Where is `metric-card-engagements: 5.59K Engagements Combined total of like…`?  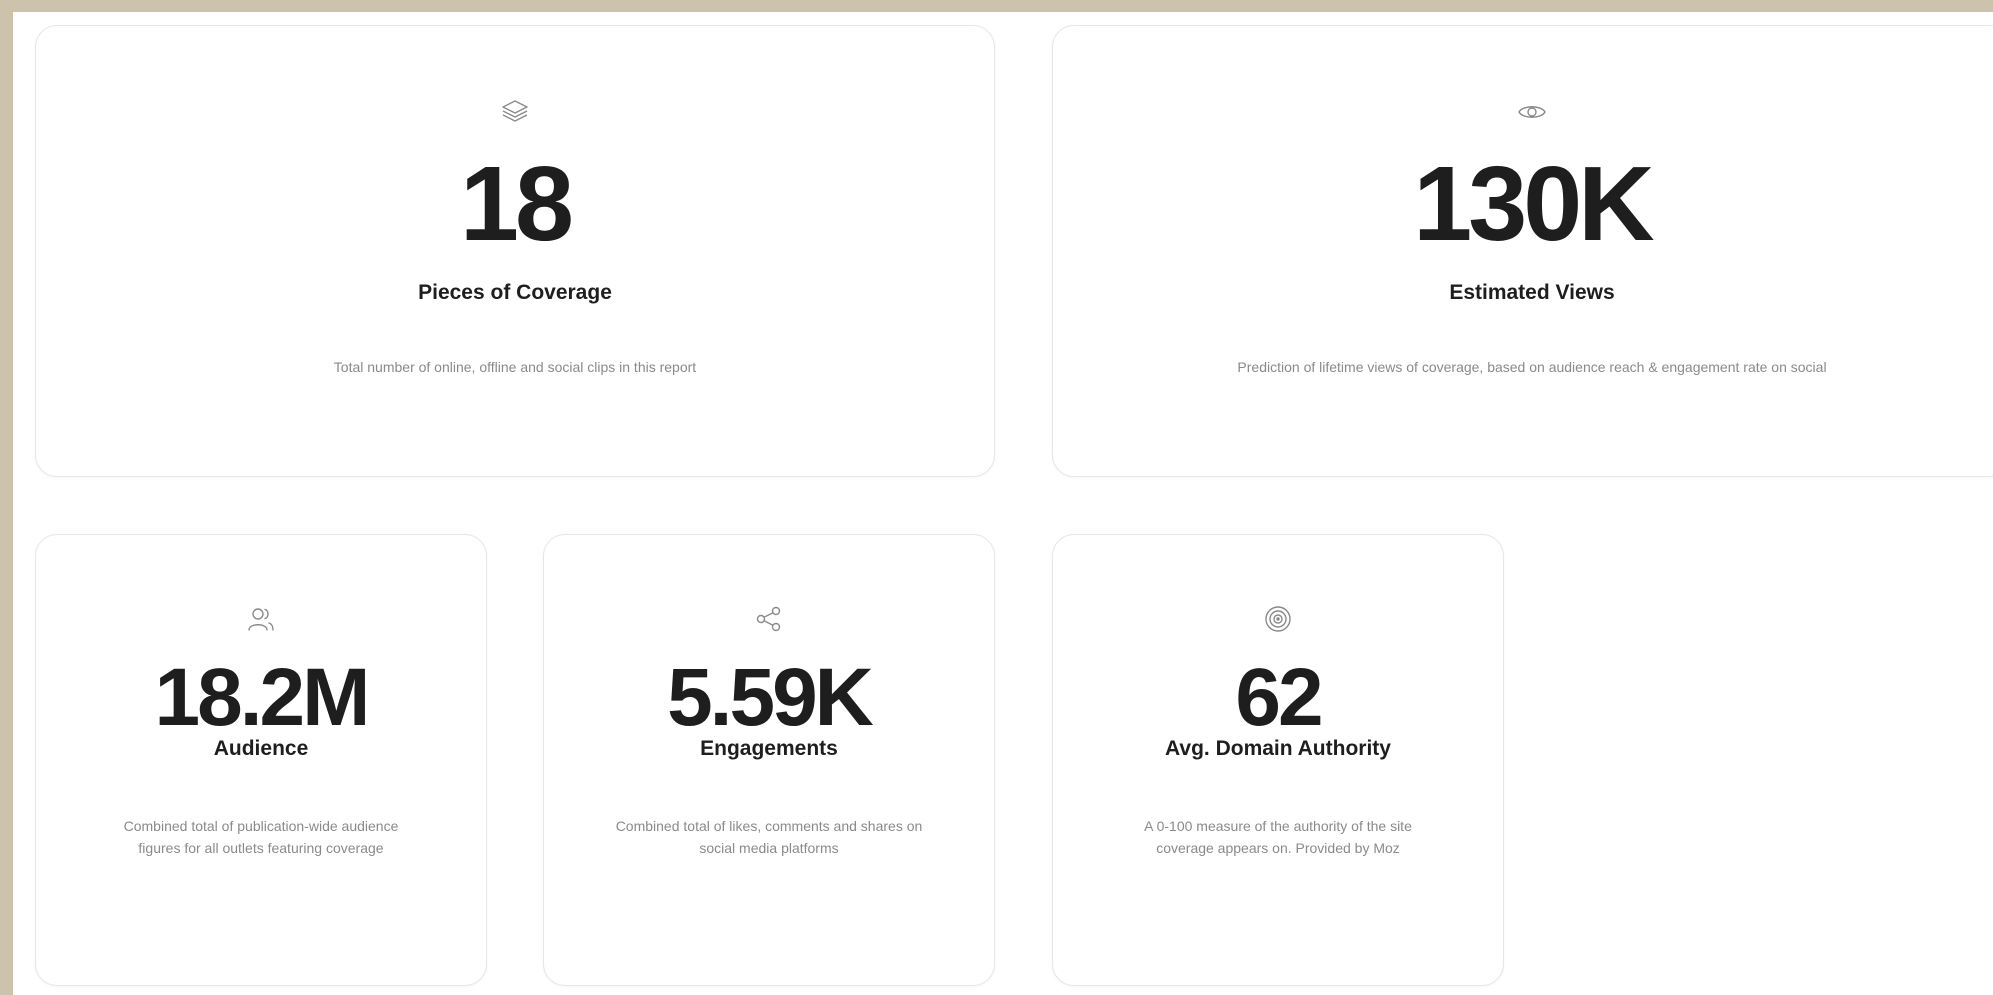
metric-card-engagements: 5.59K Engagements Combined total of like… is located at coordinates (769, 760).